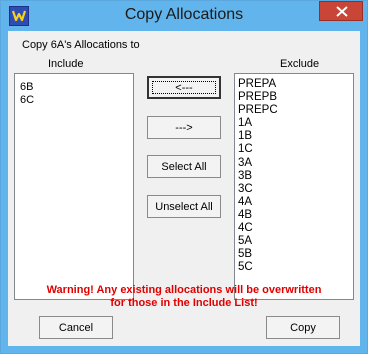 This screenshot has height=354, width=368. What do you see at coordinates (184, 303) in the screenshot?
I see `warning-line-2: for those in the Include List!` at bounding box center [184, 303].